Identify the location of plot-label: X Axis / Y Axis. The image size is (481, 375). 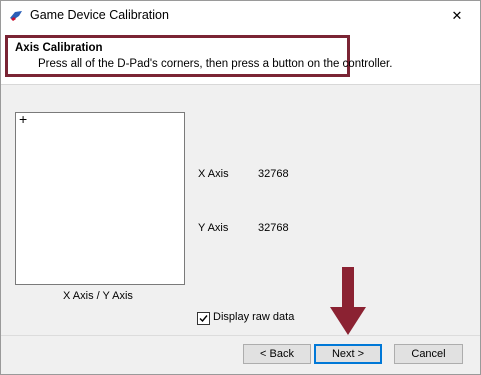
(98, 296).